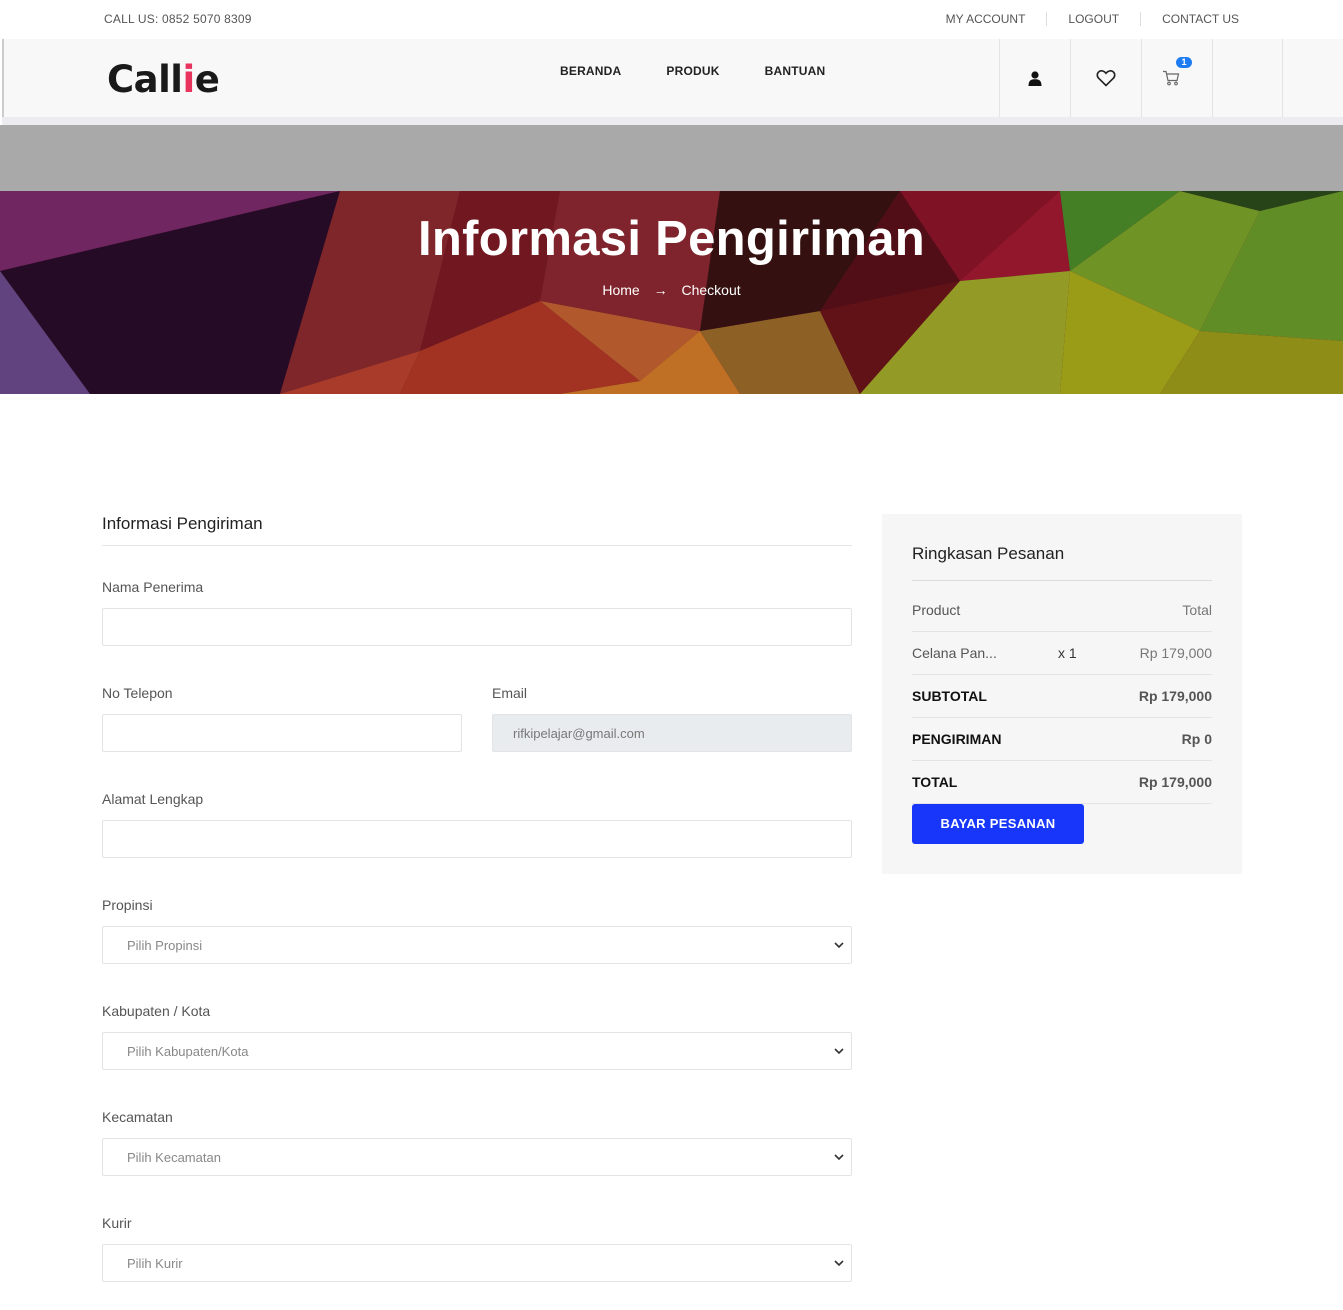 Image resolution: width=1343 pixels, height=1310 pixels. I want to click on kabupaten-select: Pilih Kabupaten/Kota, so click(477, 1051).